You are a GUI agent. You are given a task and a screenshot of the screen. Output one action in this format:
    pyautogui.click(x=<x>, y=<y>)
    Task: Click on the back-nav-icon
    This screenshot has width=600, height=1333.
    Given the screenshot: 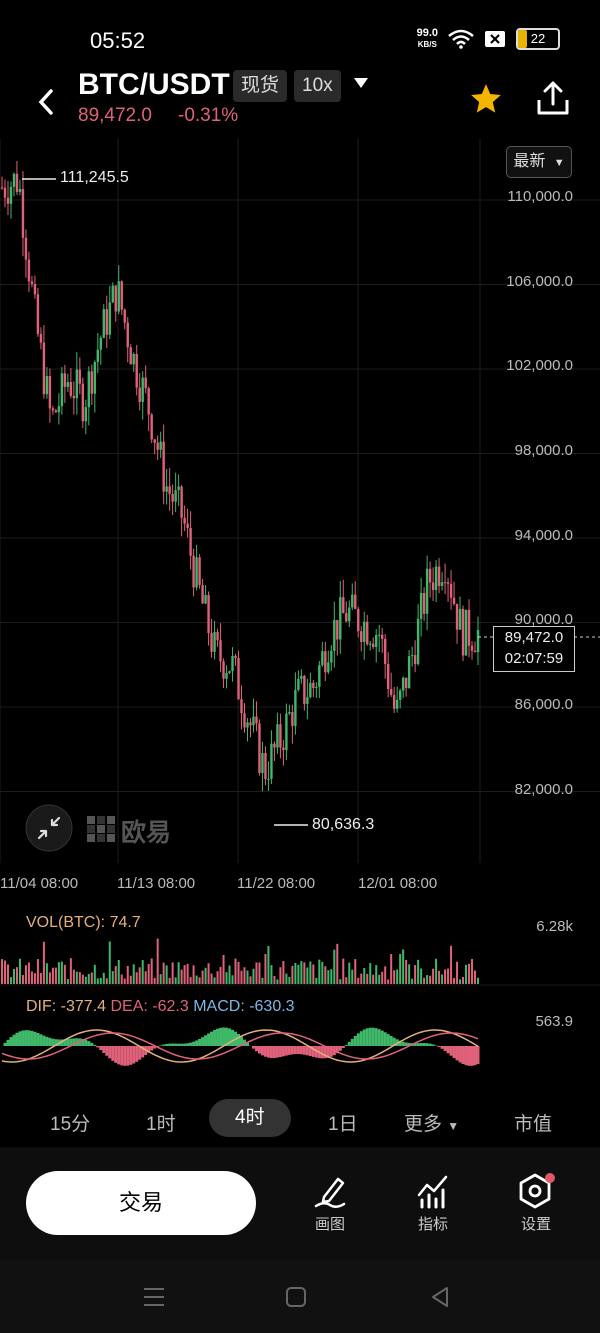 What is the action you would take?
    pyautogui.click(x=440, y=1297)
    